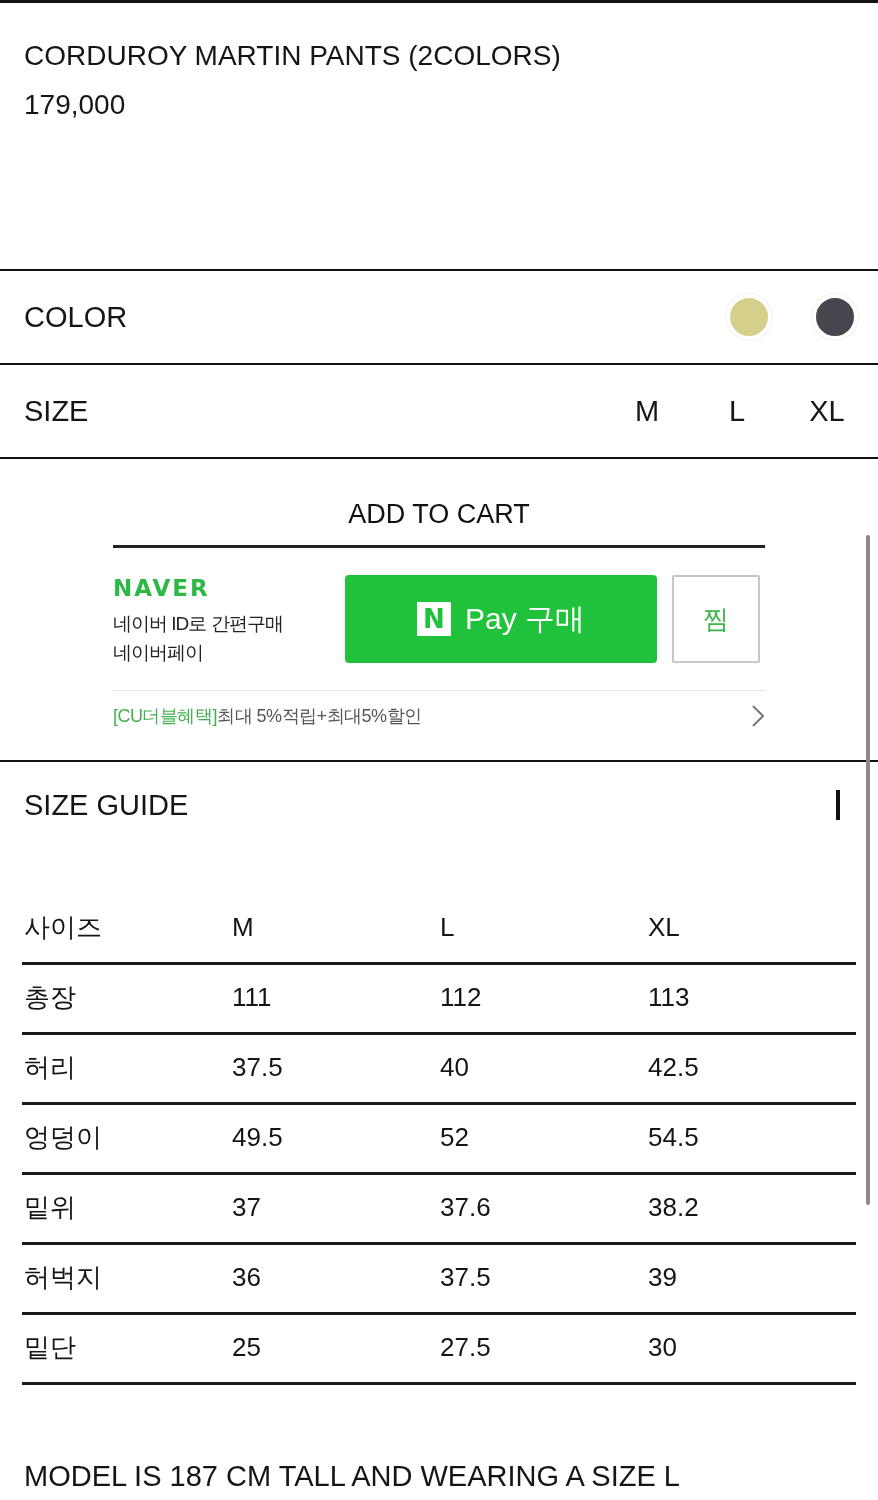 This screenshot has width=878, height=1500. What do you see at coordinates (454, 1068) in the screenshot?
I see `table-cell-text: 40` at bounding box center [454, 1068].